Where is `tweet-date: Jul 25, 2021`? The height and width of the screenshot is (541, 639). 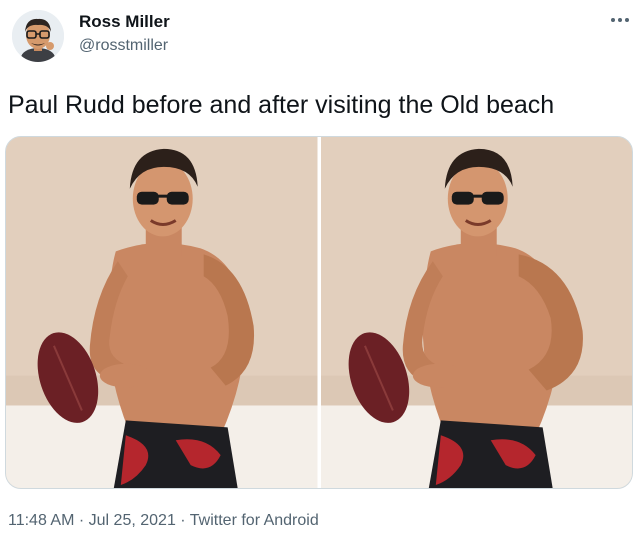
tweet-date: Jul 25, 2021 is located at coordinates (132, 520).